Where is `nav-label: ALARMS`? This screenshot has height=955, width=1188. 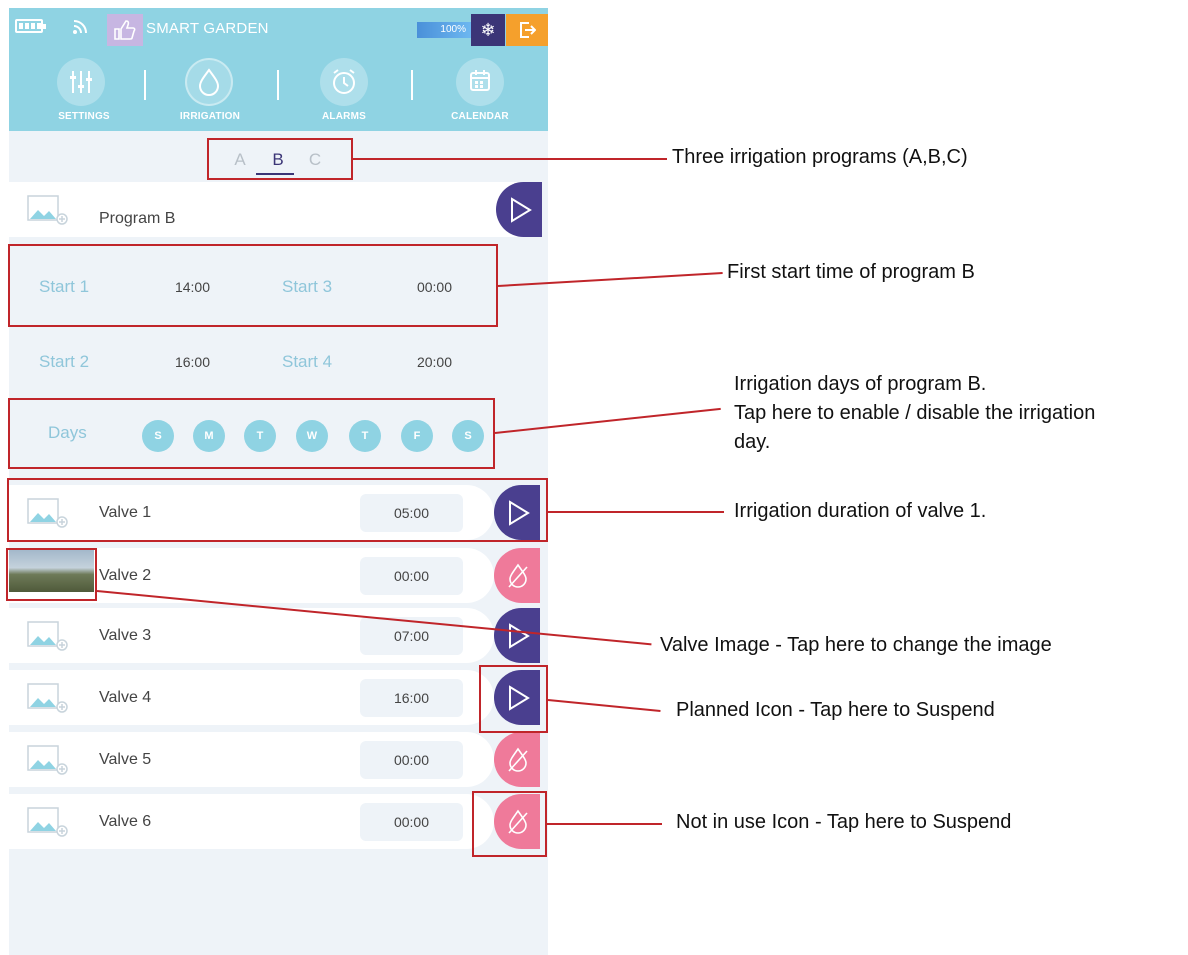
nav-label: ALARMS is located at coordinates (344, 116).